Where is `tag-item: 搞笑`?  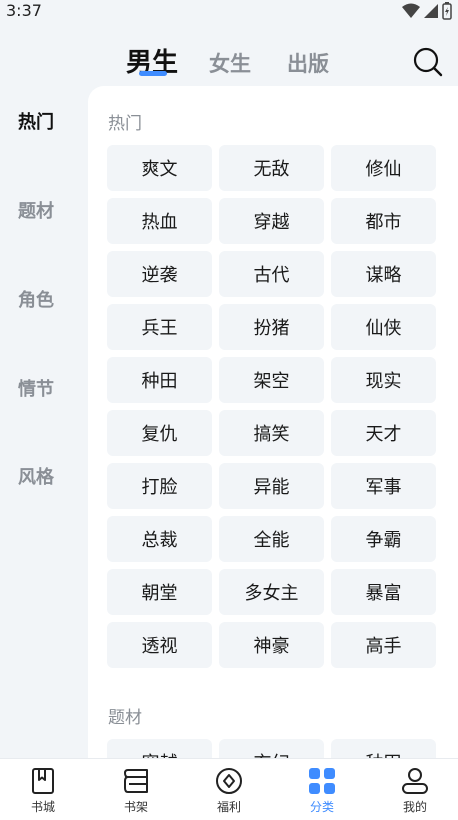
tag-item: 搞笑 is located at coordinates (271, 433).